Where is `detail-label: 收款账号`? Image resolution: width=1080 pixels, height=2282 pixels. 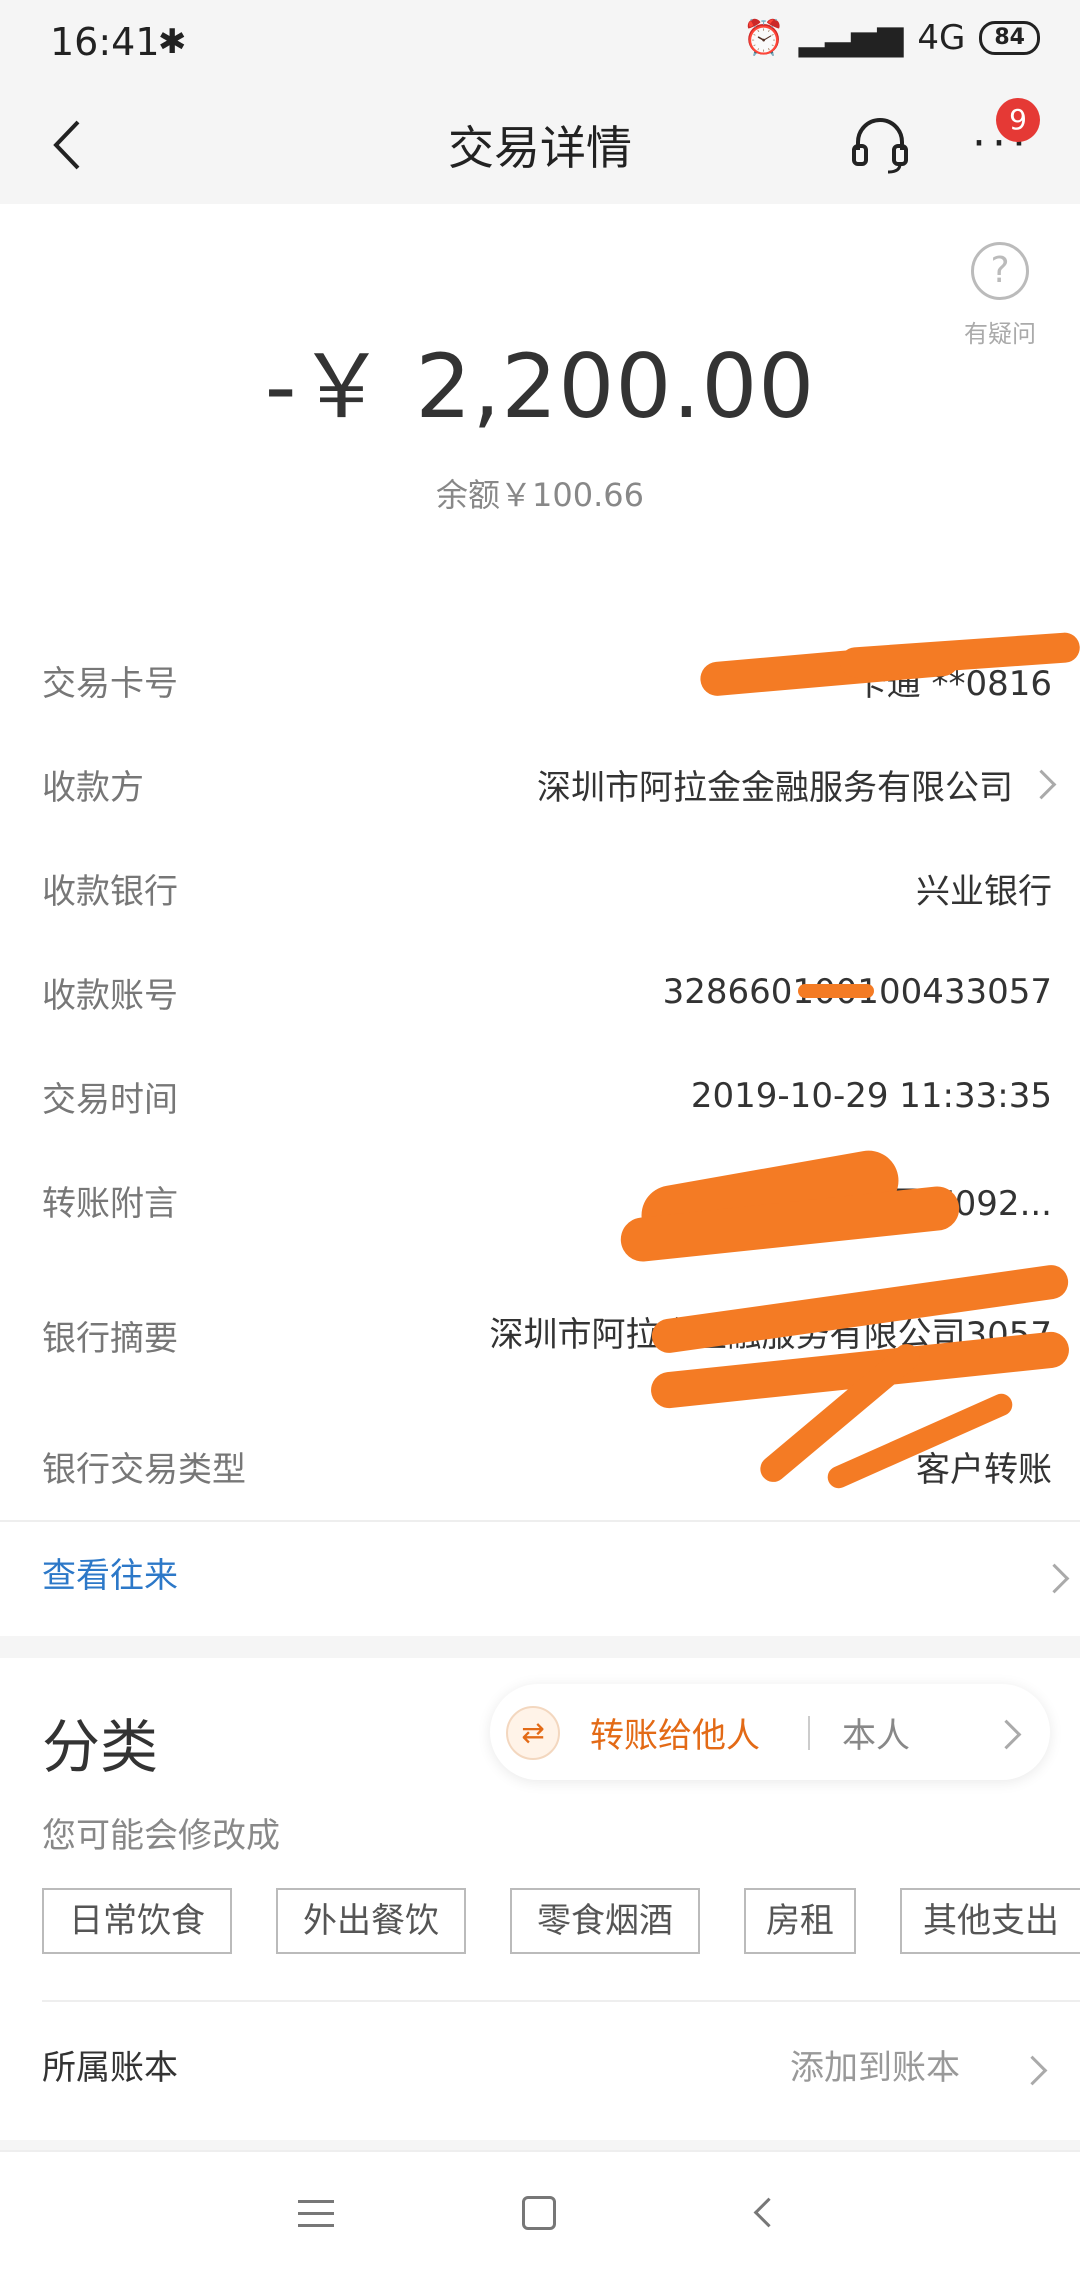
detail-label: 收款账号 is located at coordinates (110, 995).